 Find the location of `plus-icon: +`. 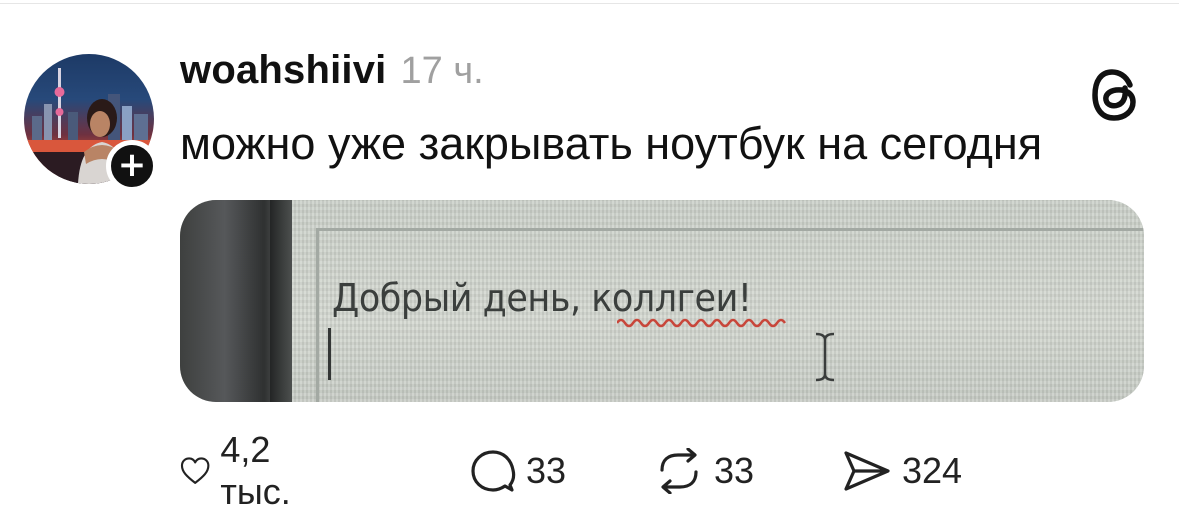

plus-icon: + is located at coordinates (132, 164).